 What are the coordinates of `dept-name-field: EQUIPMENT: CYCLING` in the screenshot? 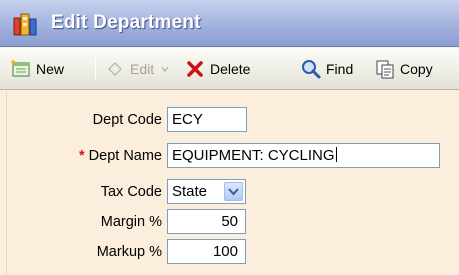 It's located at (303, 155).